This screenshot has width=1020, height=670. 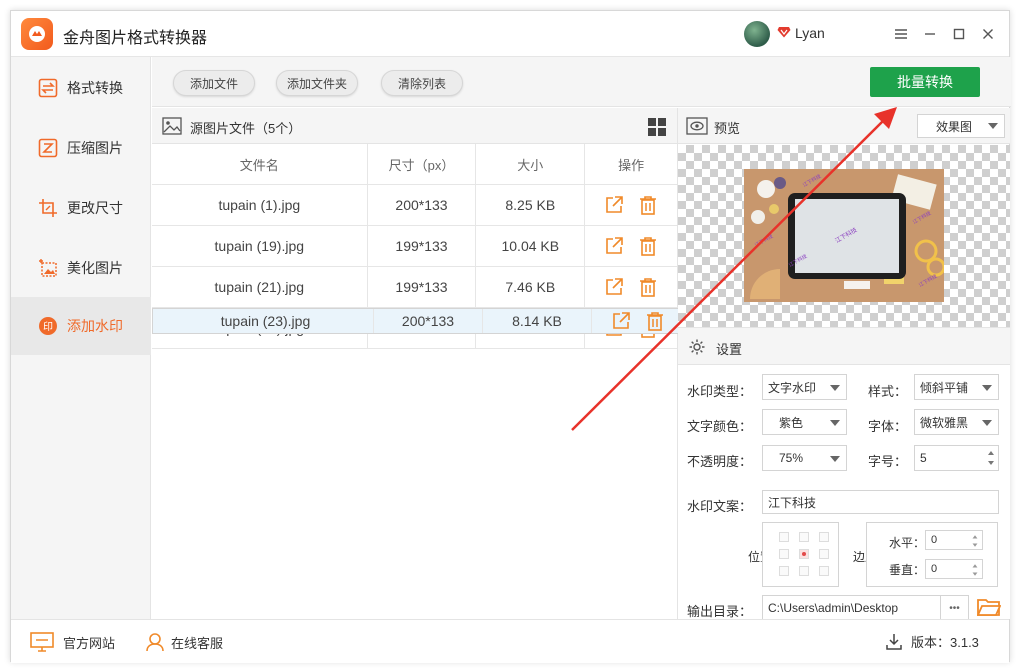 I want to click on vertical-margin-stepper: 0, so click(x=954, y=569).